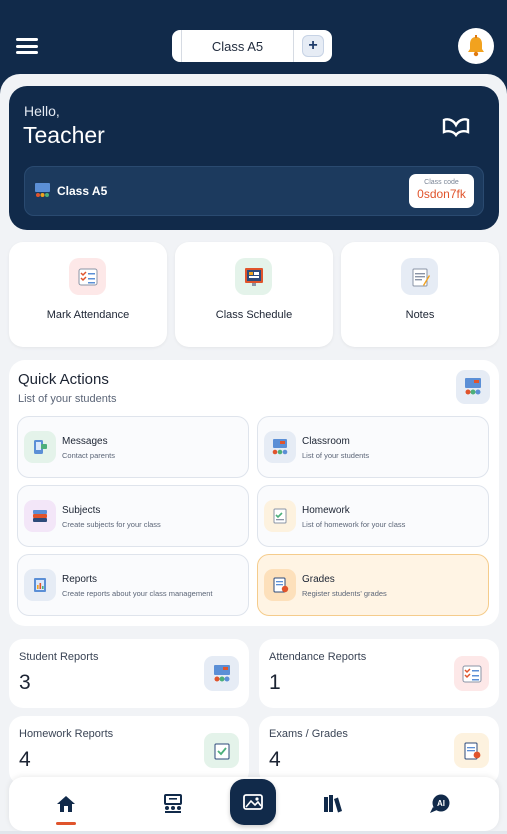 The image size is (507, 834). I want to click on stat-label: Exams / Grades, so click(308, 734).